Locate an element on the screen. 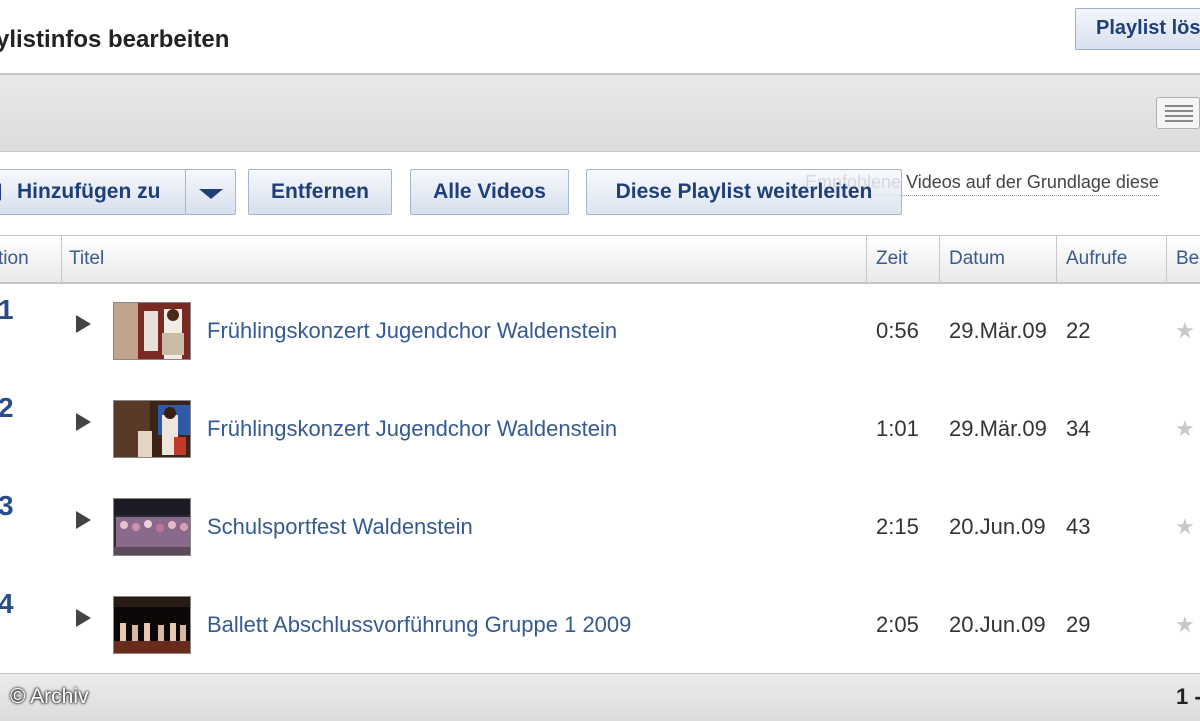 The image size is (1200, 721). video-views: 34 is located at coordinates (1078, 428).